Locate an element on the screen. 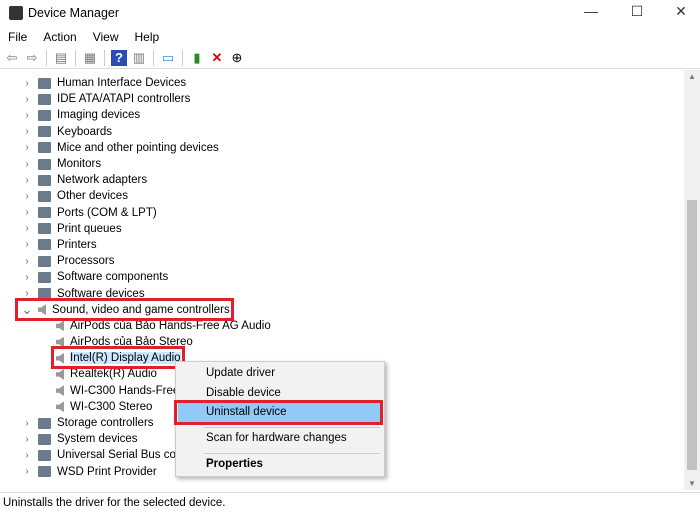  tree-category: › IDE ATA/ATAPI controllers is located at coordinates (342, 99).